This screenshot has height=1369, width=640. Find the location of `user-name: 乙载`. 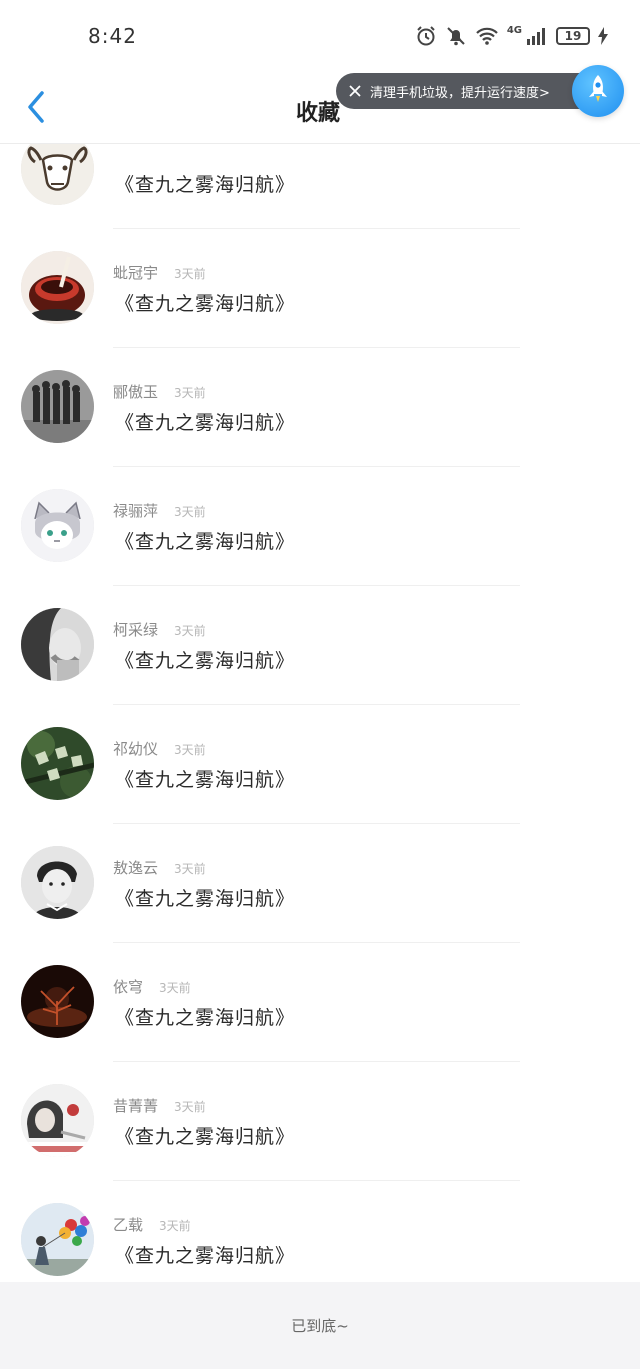

user-name: 乙载 is located at coordinates (128, 1225).